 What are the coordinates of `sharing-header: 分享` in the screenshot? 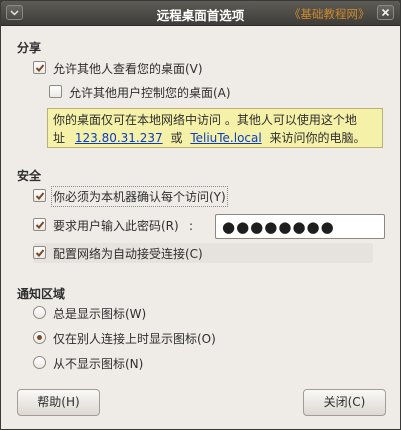 It's located at (29, 48).